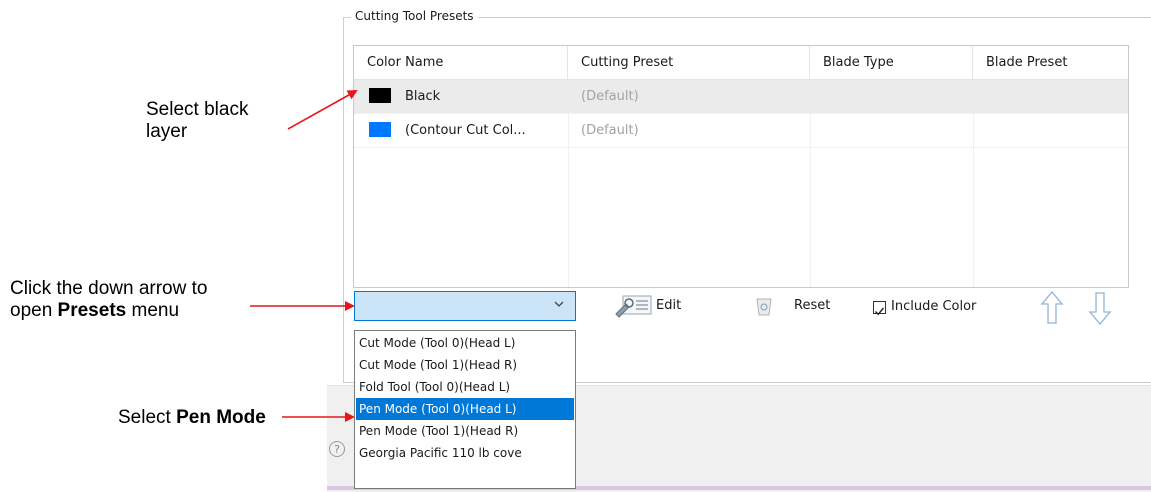  What do you see at coordinates (322, 110) in the screenshot?
I see `arrow-to-black-row` at bounding box center [322, 110].